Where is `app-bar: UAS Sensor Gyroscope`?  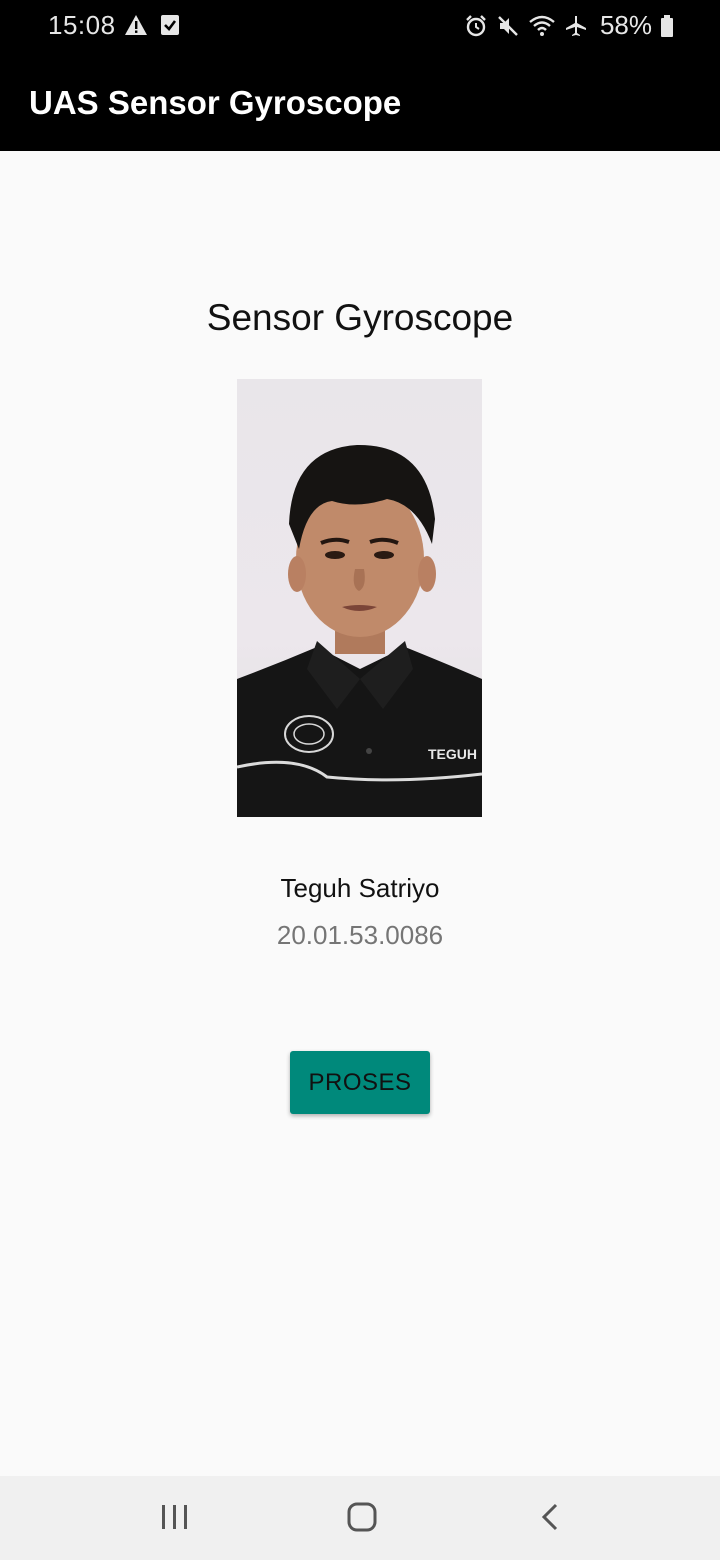 app-bar: UAS Sensor Gyroscope is located at coordinates (360, 102).